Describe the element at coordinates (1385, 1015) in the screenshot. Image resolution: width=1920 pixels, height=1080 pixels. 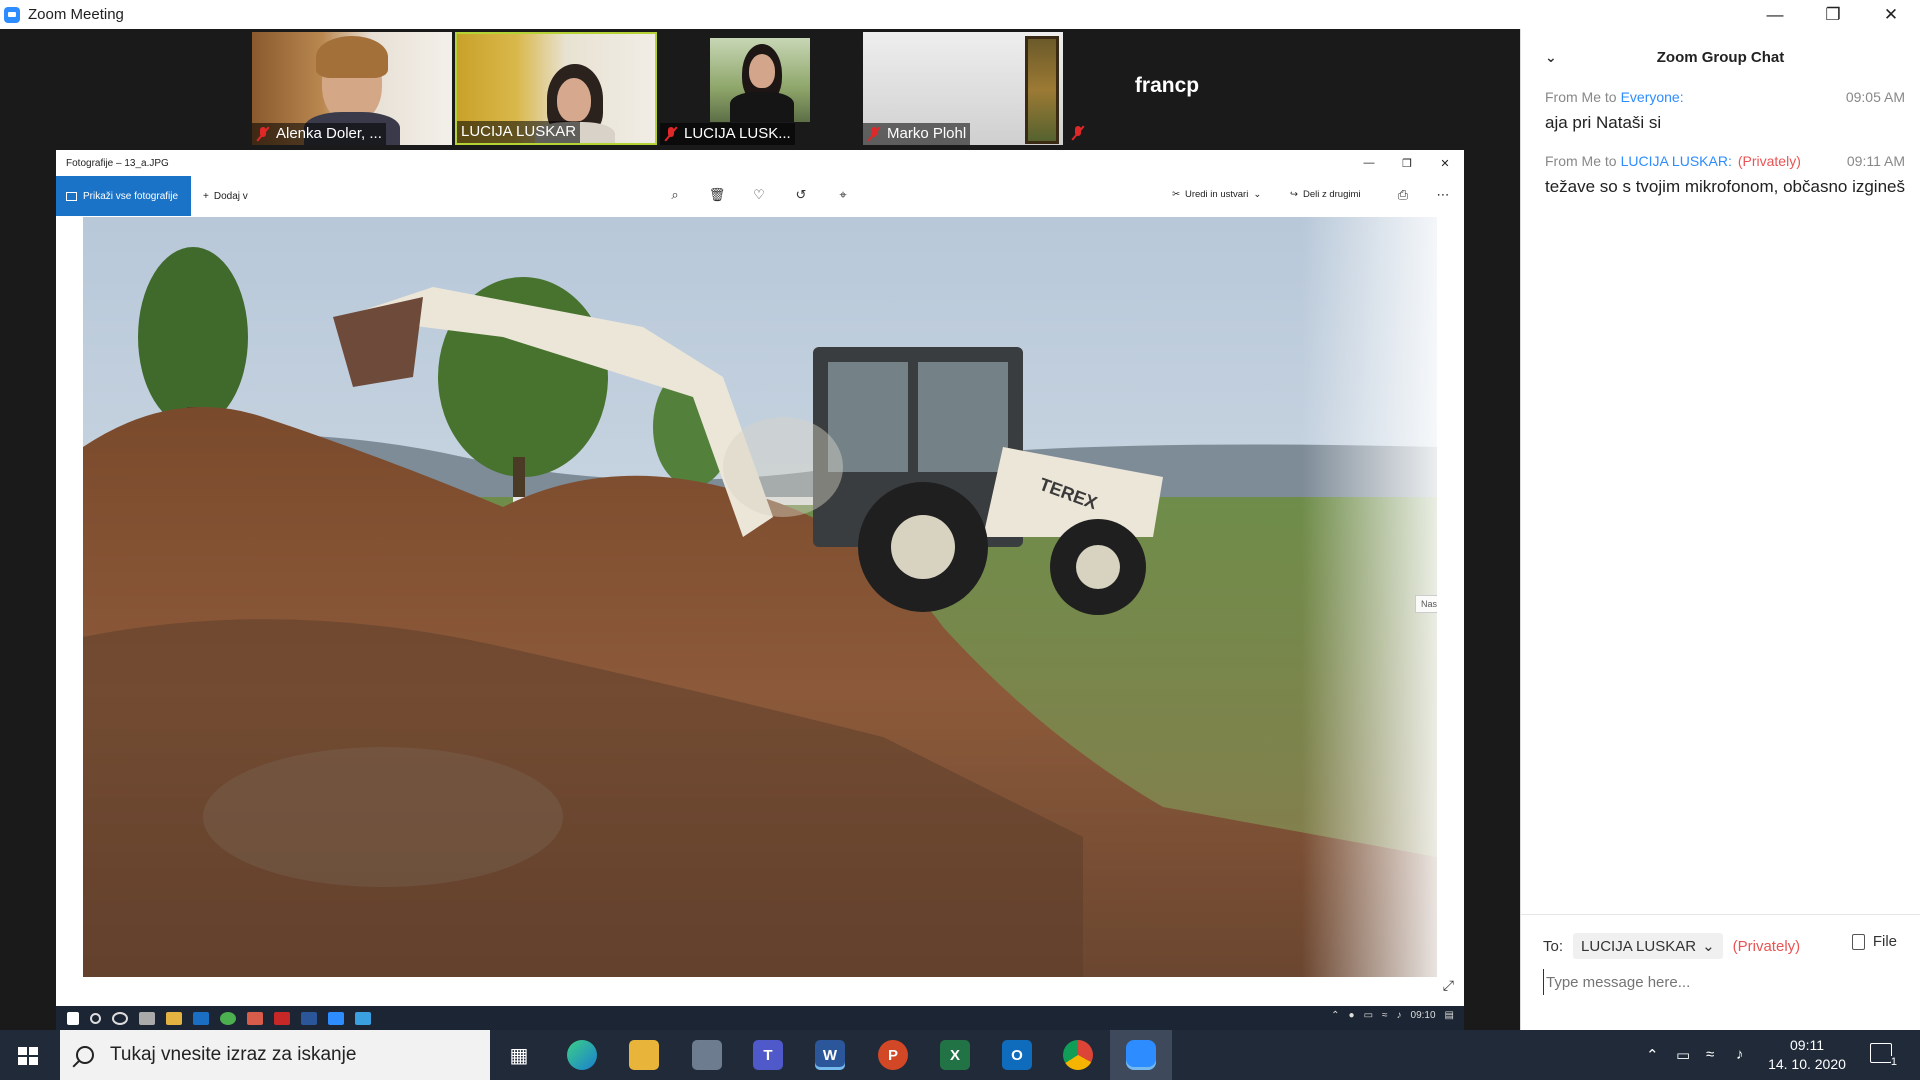
I see `tray-wifi-icon: ≈` at that location.